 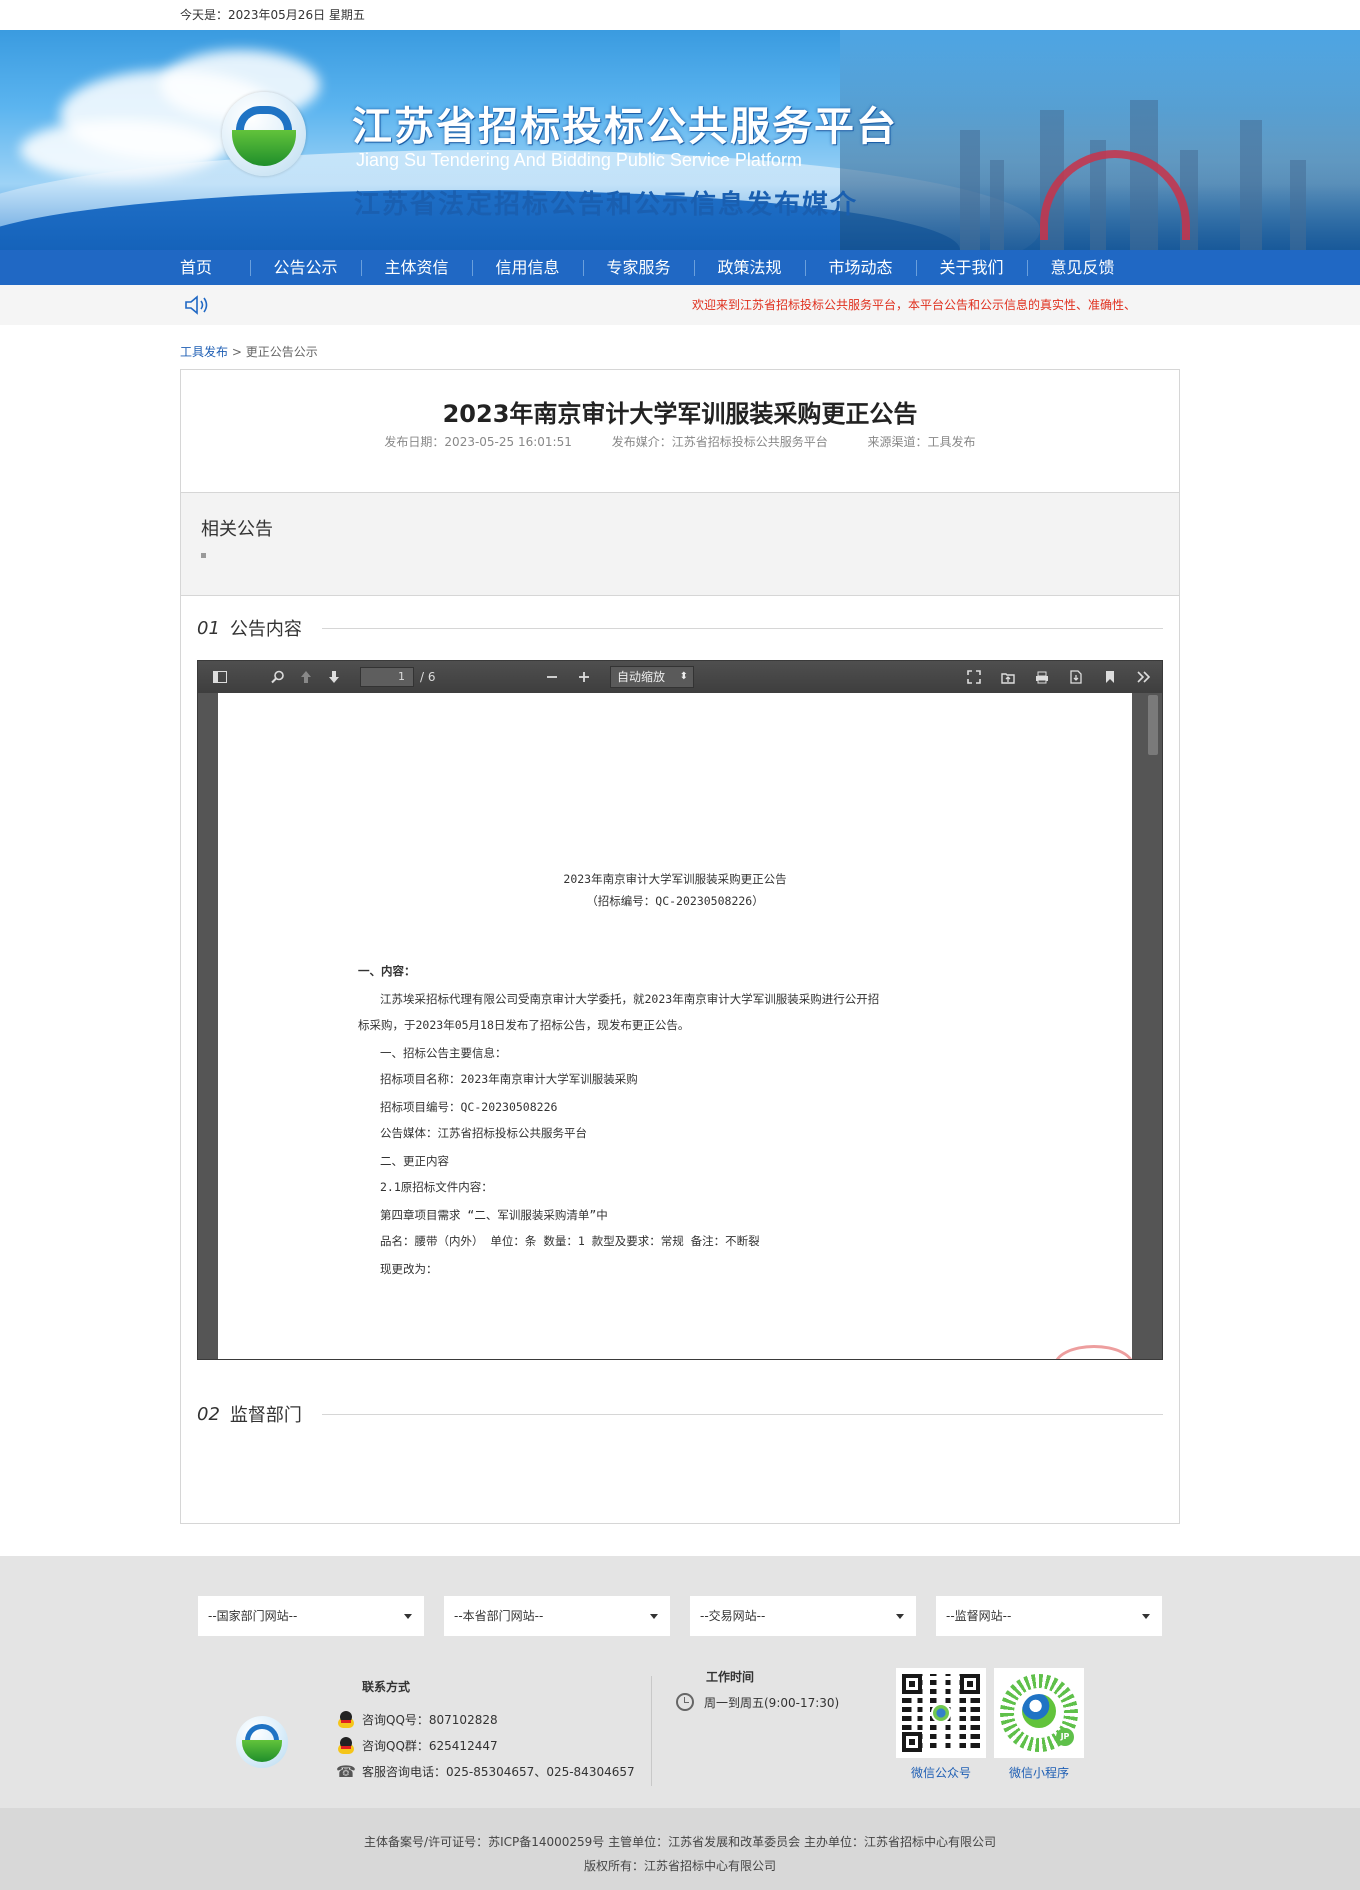 I want to click on footer-logo, so click(x=262, y=1742).